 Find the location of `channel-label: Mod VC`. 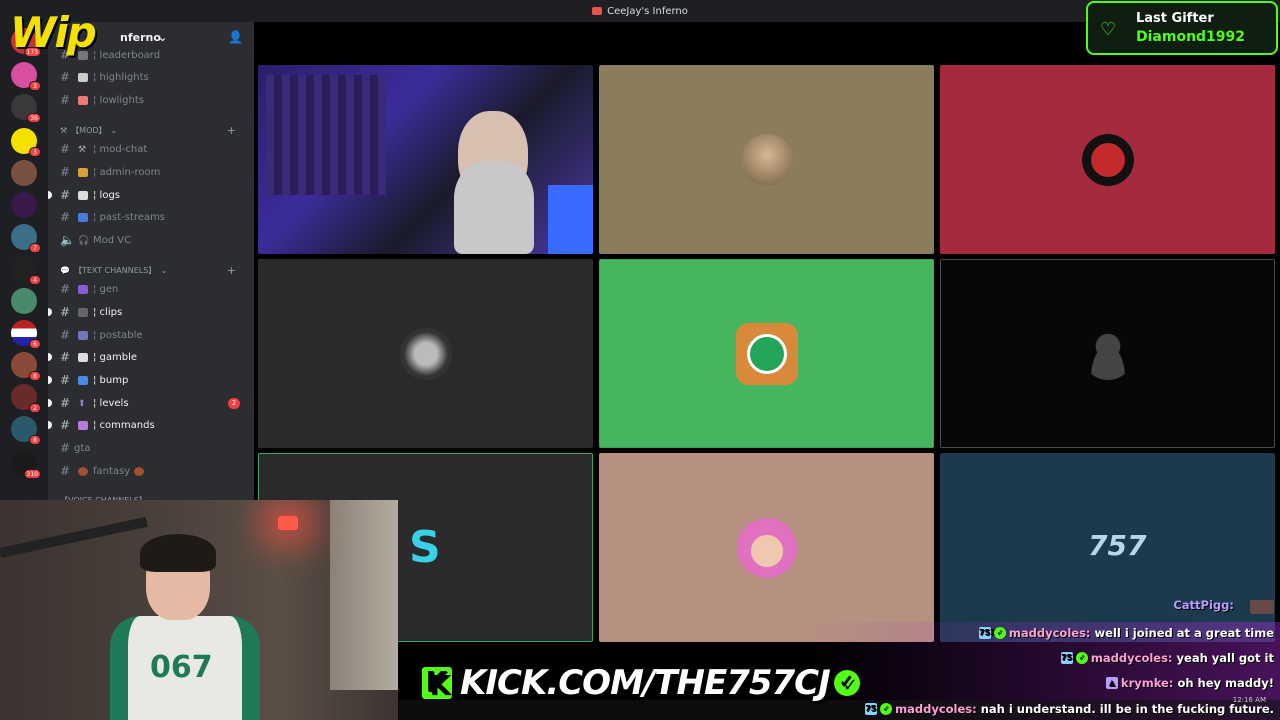

channel-label: Mod VC is located at coordinates (112, 240).